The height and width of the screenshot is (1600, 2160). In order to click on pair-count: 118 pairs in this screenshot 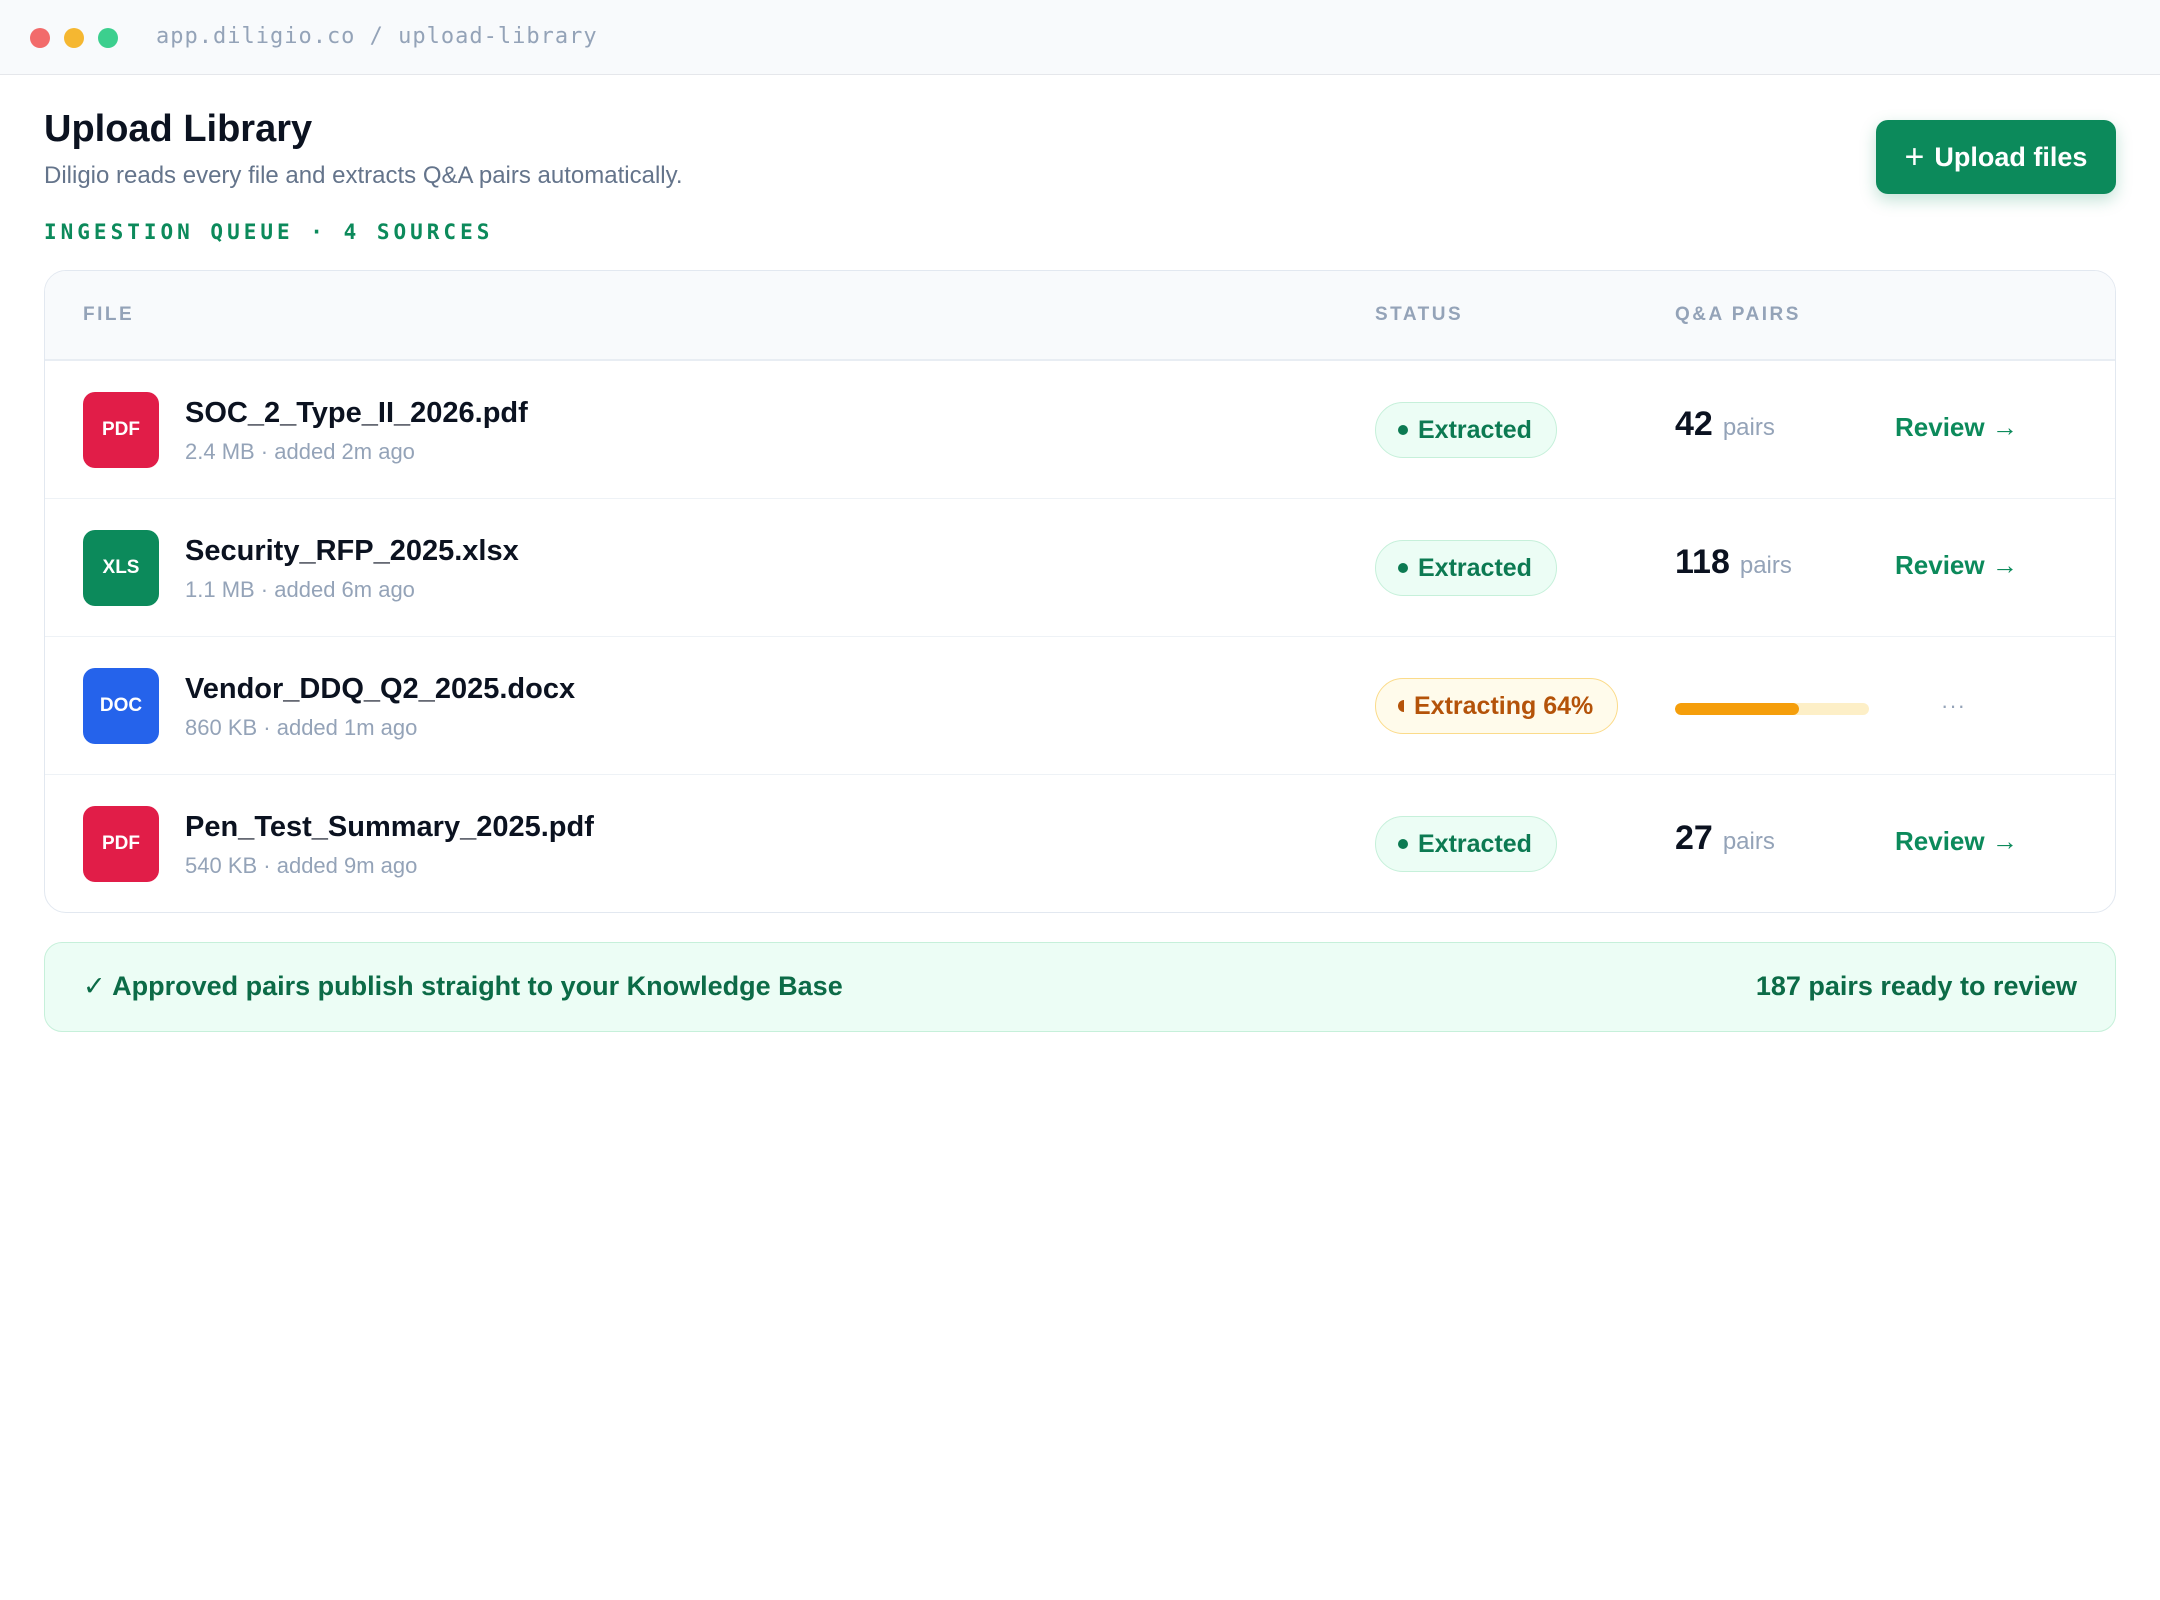, I will do `click(1733, 562)`.